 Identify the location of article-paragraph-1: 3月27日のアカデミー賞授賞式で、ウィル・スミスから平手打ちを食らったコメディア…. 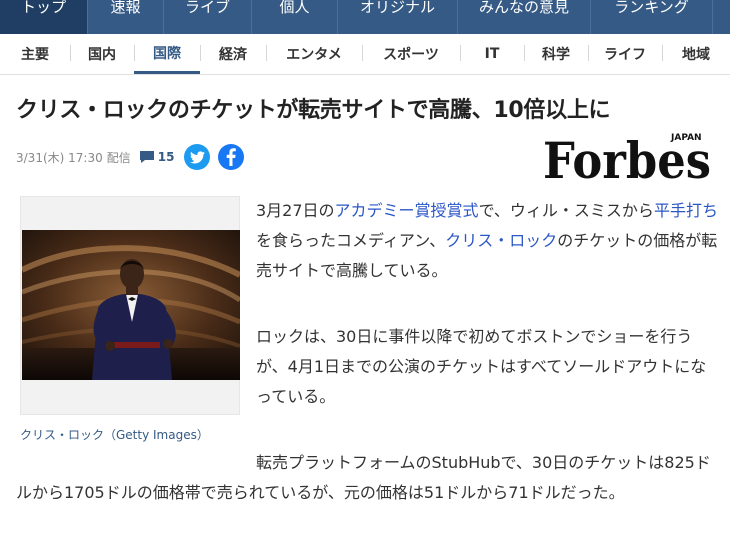
(487, 240).